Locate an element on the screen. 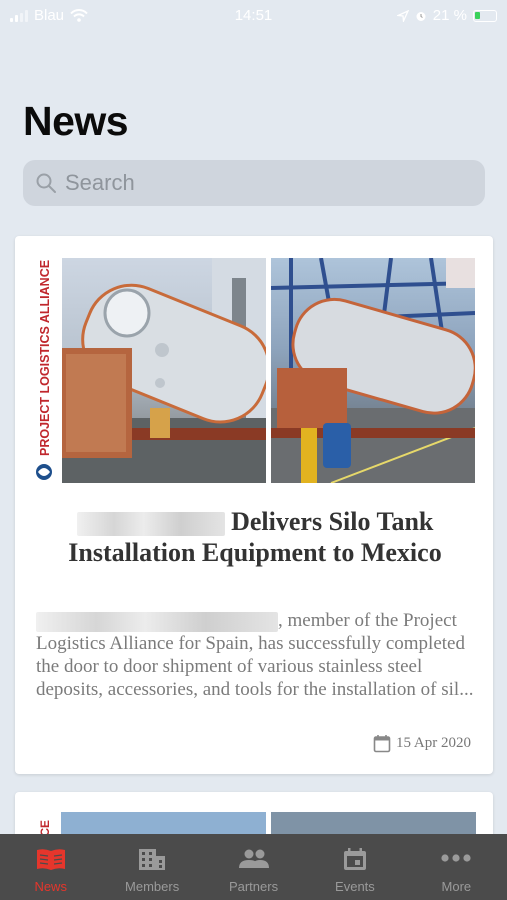  newspaper-icon is located at coordinates (50, 859).